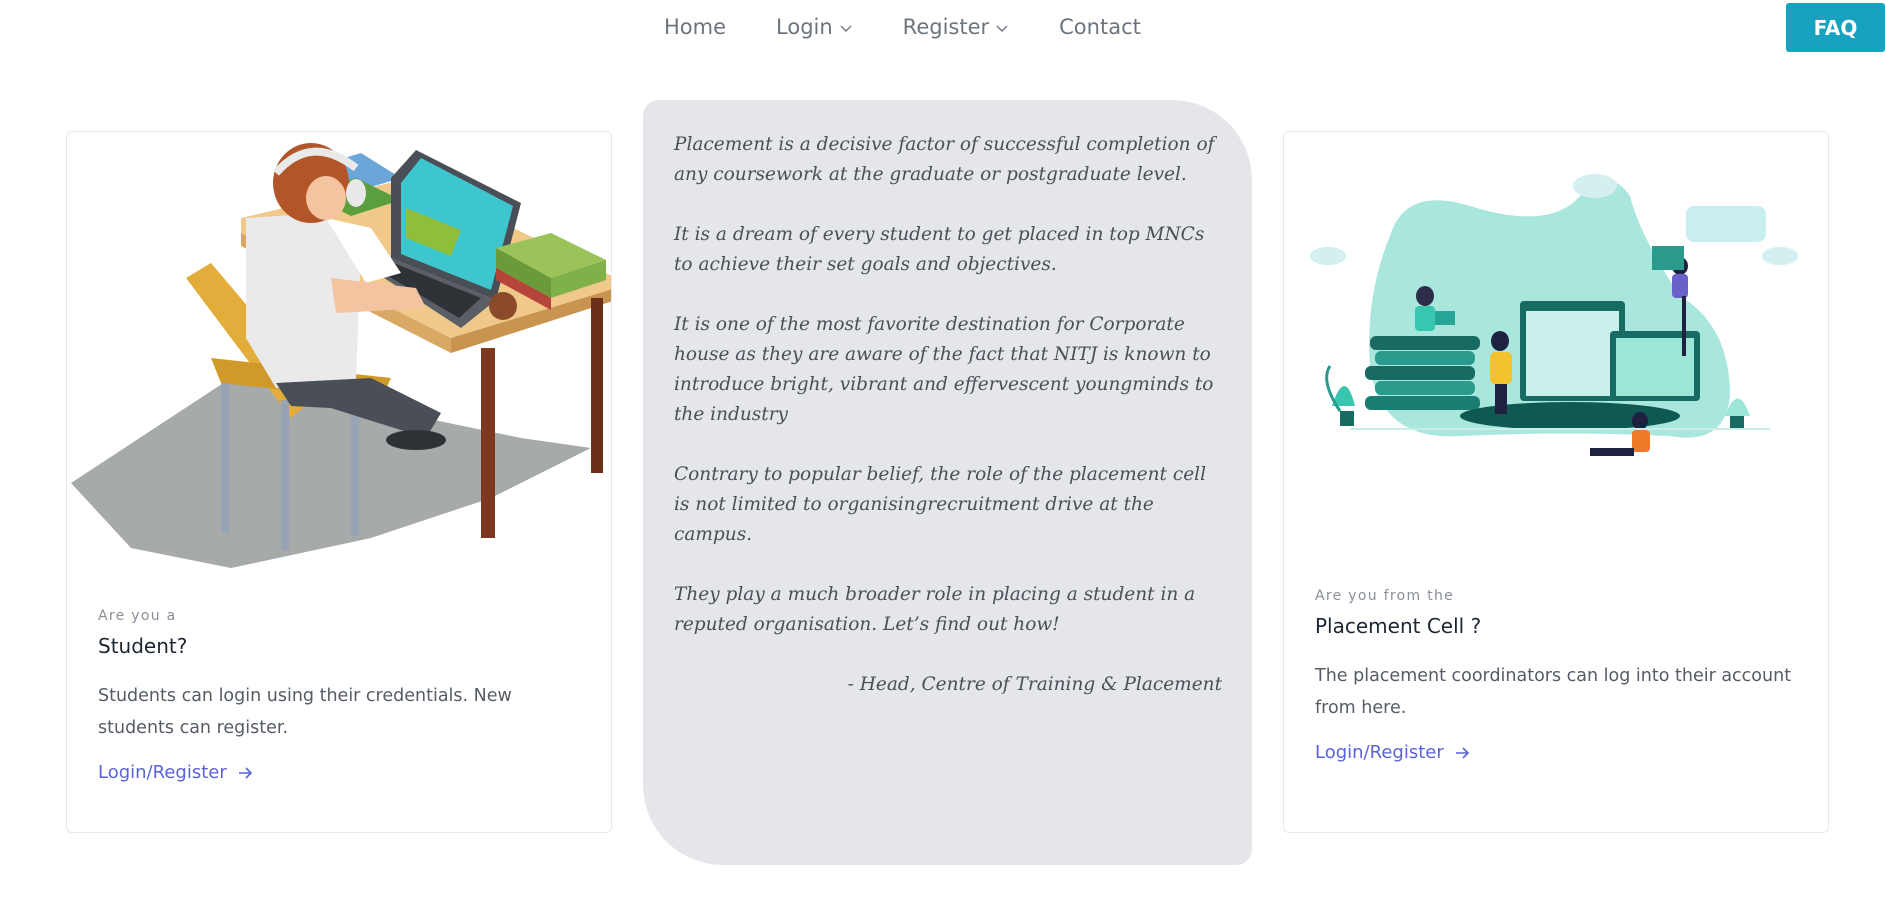  I want to click on placement-cell-login-register-link: Login/Register, so click(1392, 752).